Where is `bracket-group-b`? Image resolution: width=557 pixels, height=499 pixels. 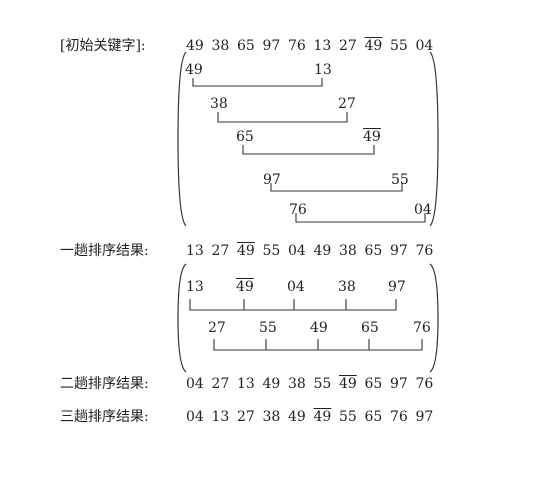 bracket-group-b is located at coordinates (318, 345).